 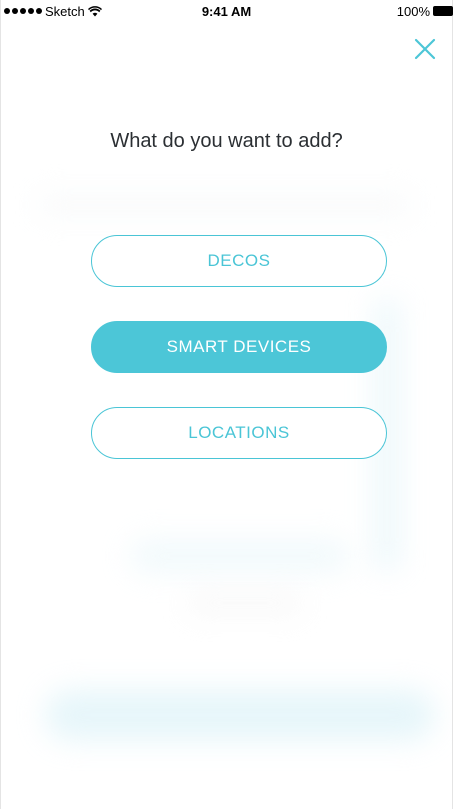 What do you see at coordinates (0, 404) in the screenshot?
I see `screen-edge` at bounding box center [0, 404].